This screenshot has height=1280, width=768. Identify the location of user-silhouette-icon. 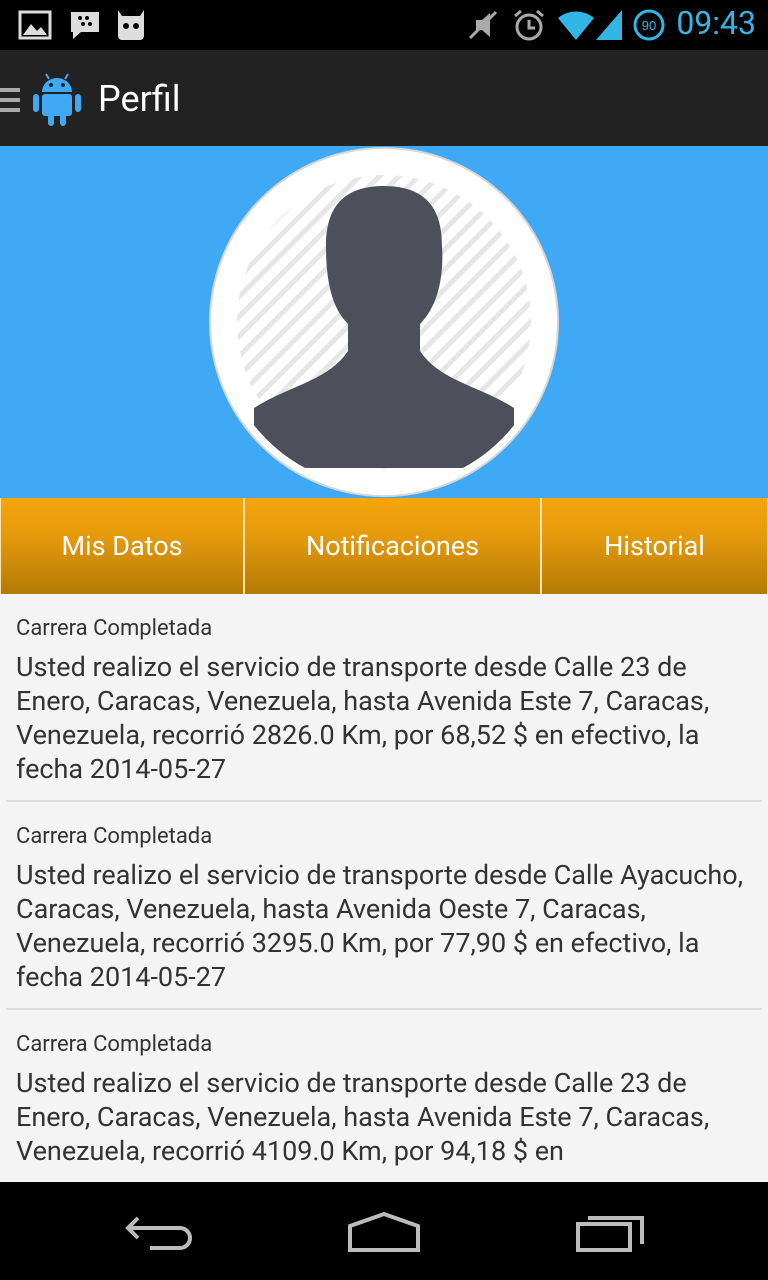
(384, 322).